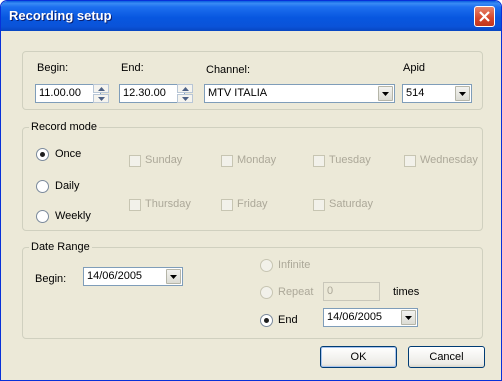  Describe the element at coordinates (288, 320) in the screenshot. I see `radio-end-label: End` at that location.